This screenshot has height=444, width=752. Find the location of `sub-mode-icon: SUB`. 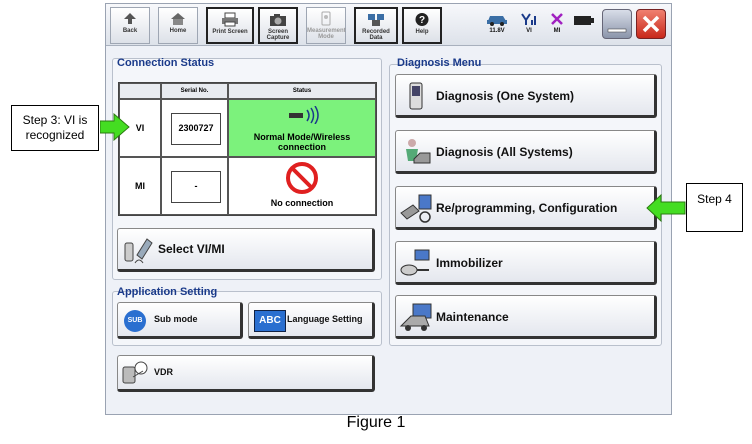

sub-mode-icon: SUB is located at coordinates (135, 321).